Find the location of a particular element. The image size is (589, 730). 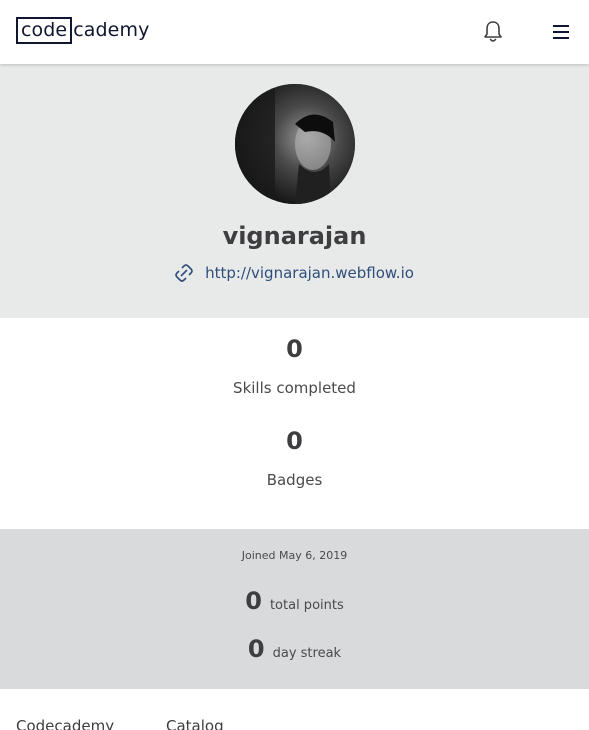

website-link: http://vignarajan.webflow.io is located at coordinates (309, 273).